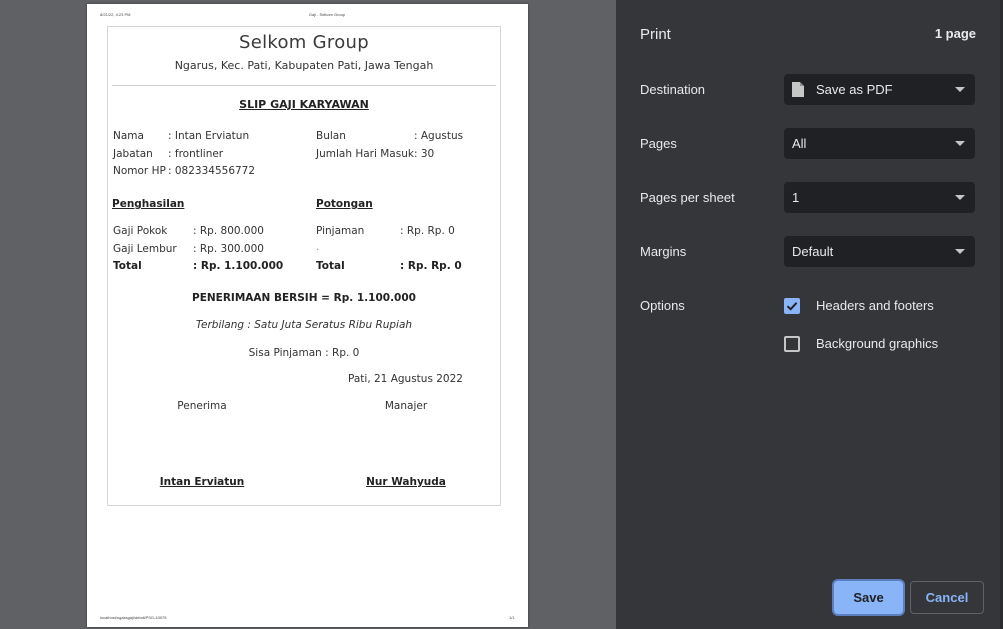 This screenshot has width=1003, height=629. I want to click on margins-label: Margins, so click(663, 251).